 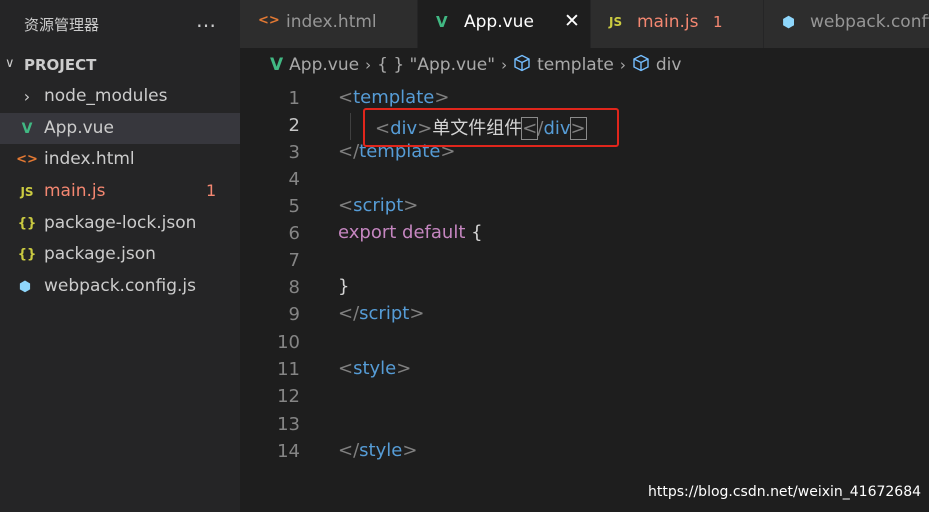 I want to click on file-name: package-lock.json, so click(x=120, y=223).